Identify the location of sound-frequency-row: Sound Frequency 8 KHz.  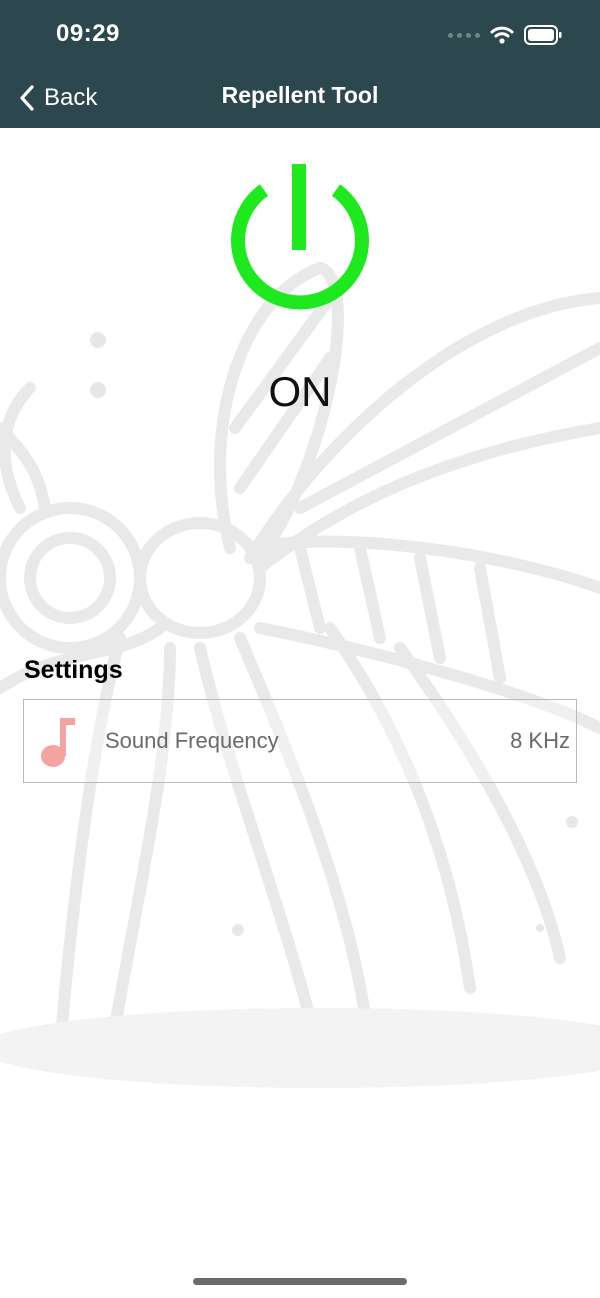
(300, 741).